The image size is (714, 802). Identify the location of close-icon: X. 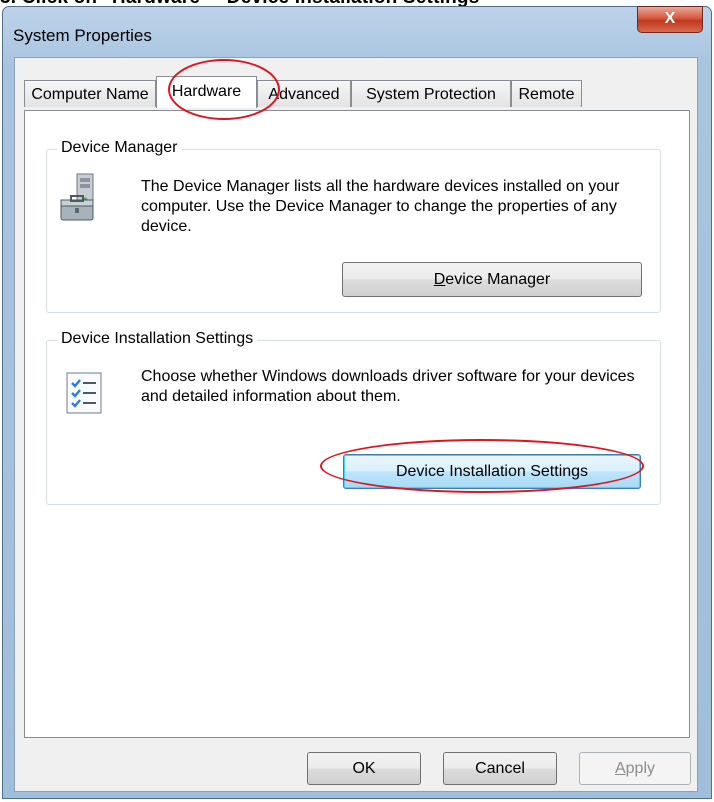
(670, 18).